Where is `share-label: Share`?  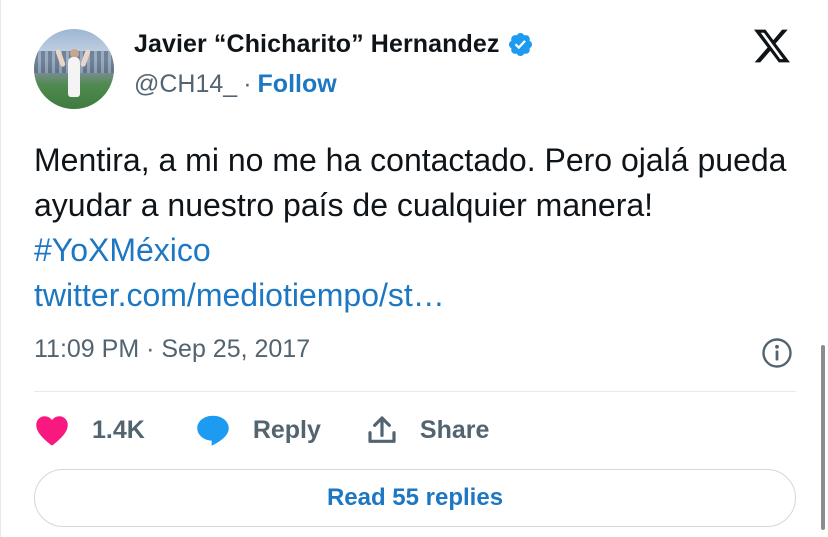 share-label: Share is located at coordinates (454, 429).